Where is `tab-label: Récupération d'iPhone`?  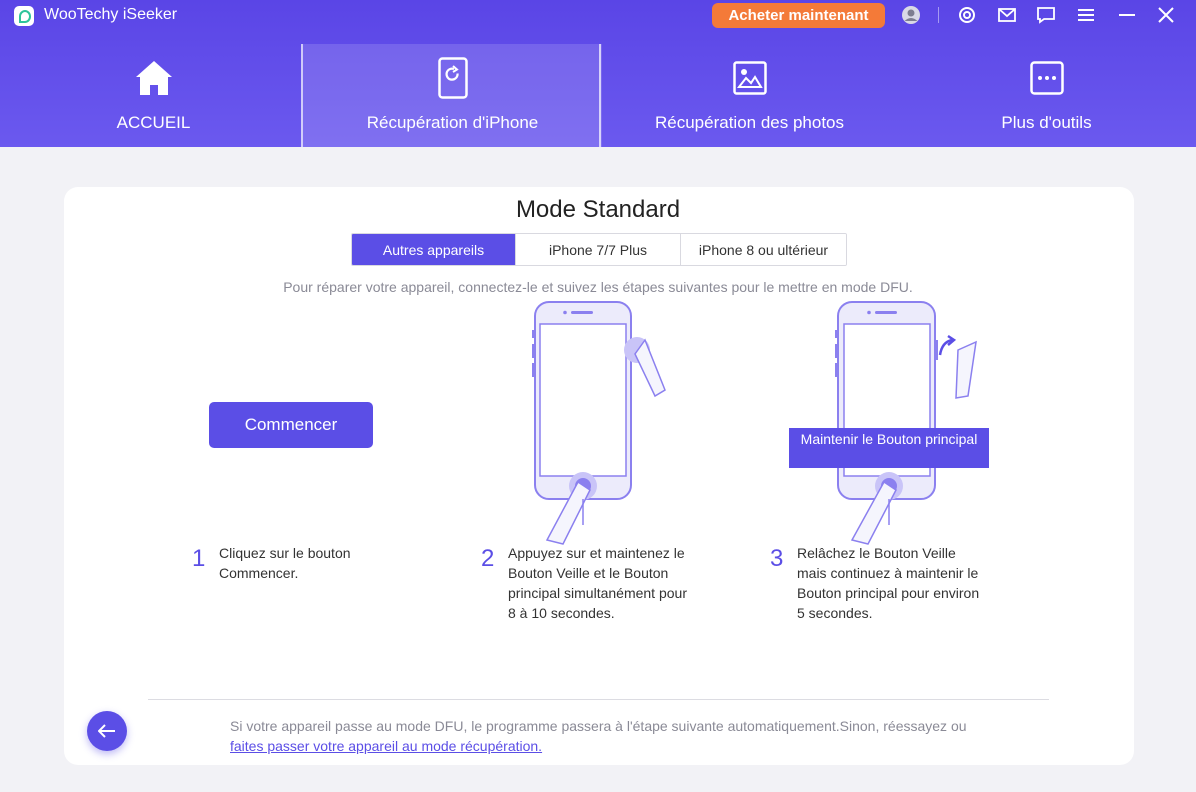
tab-label: Récupération d'iPhone is located at coordinates (452, 122).